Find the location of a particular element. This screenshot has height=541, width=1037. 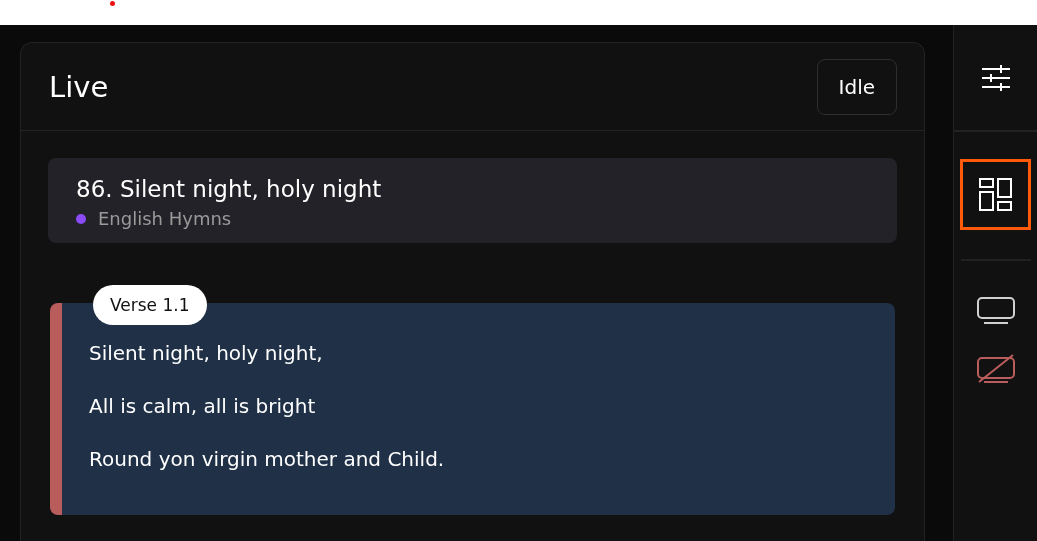

toolbar-button is located at coordinates (995, 194).